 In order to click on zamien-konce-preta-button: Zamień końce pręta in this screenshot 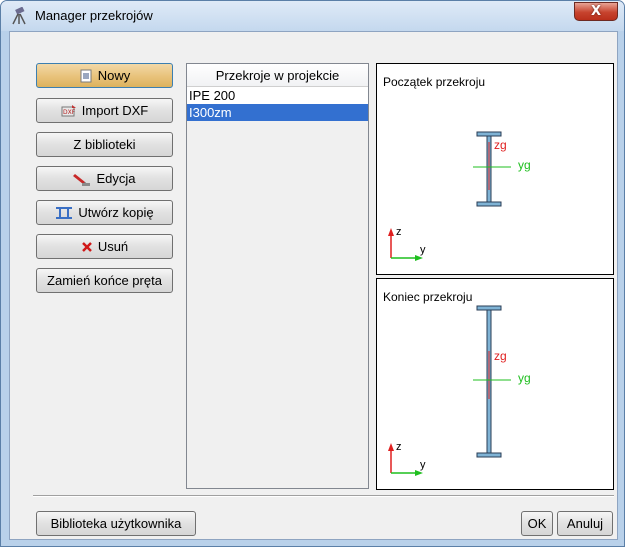, I will do `click(104, 280)`.